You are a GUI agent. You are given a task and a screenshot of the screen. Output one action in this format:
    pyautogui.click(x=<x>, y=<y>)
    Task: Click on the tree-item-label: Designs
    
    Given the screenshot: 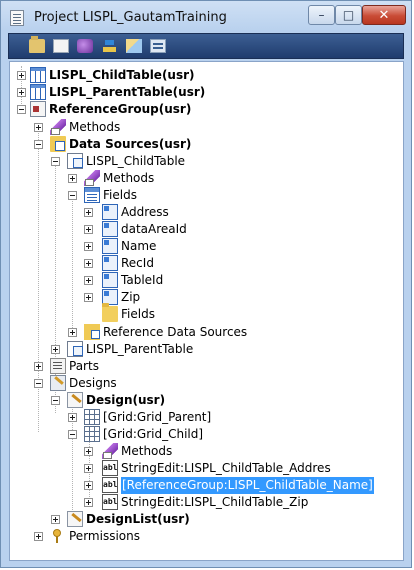 What is the action you would take?
    pyautogui.click(x=93, y=383)
    